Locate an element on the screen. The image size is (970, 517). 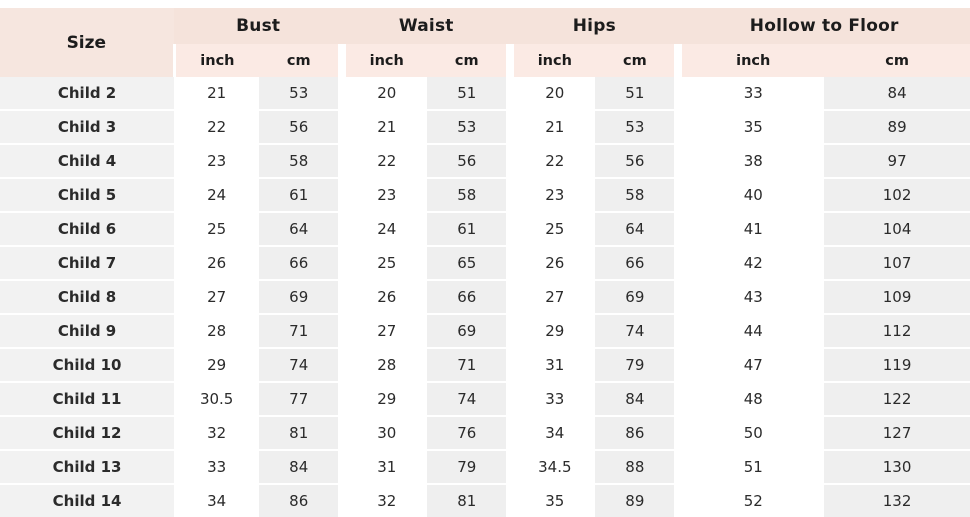
unit-header-bust-cm: cm is located at coordinates (301, 60).